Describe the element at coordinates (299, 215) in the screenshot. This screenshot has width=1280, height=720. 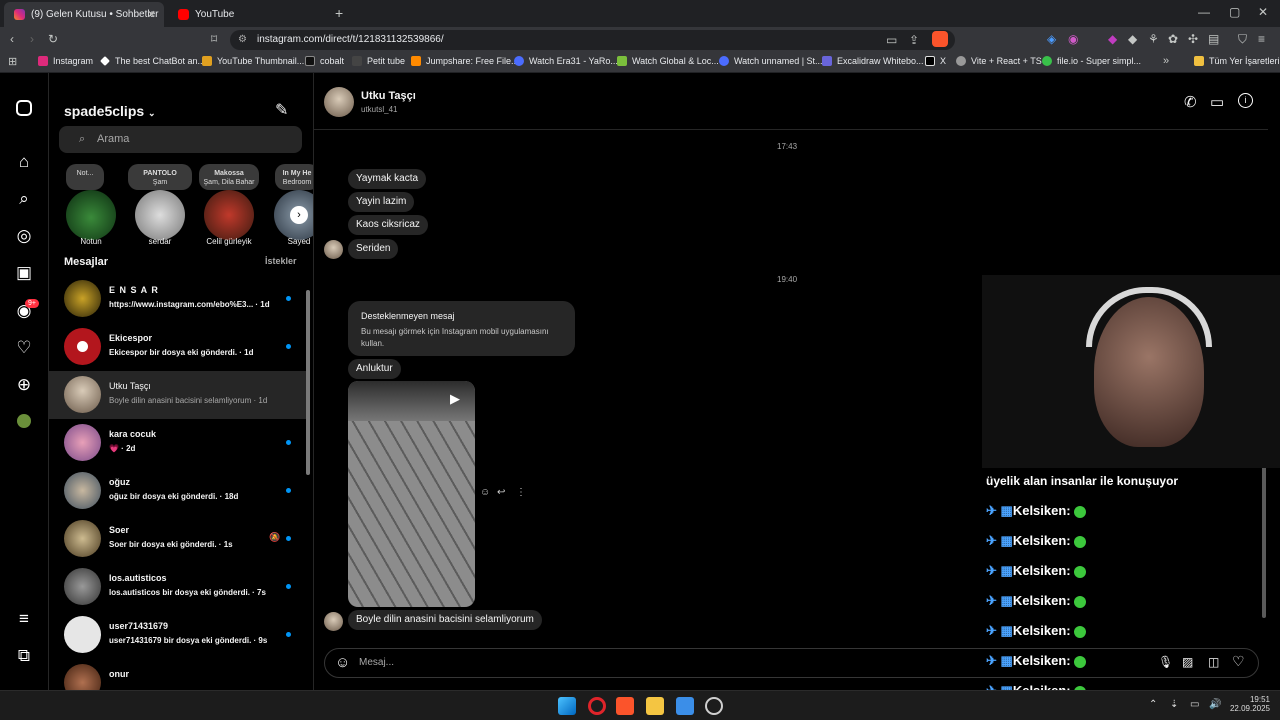
I see `chevron-right-icon: ›` at that location.